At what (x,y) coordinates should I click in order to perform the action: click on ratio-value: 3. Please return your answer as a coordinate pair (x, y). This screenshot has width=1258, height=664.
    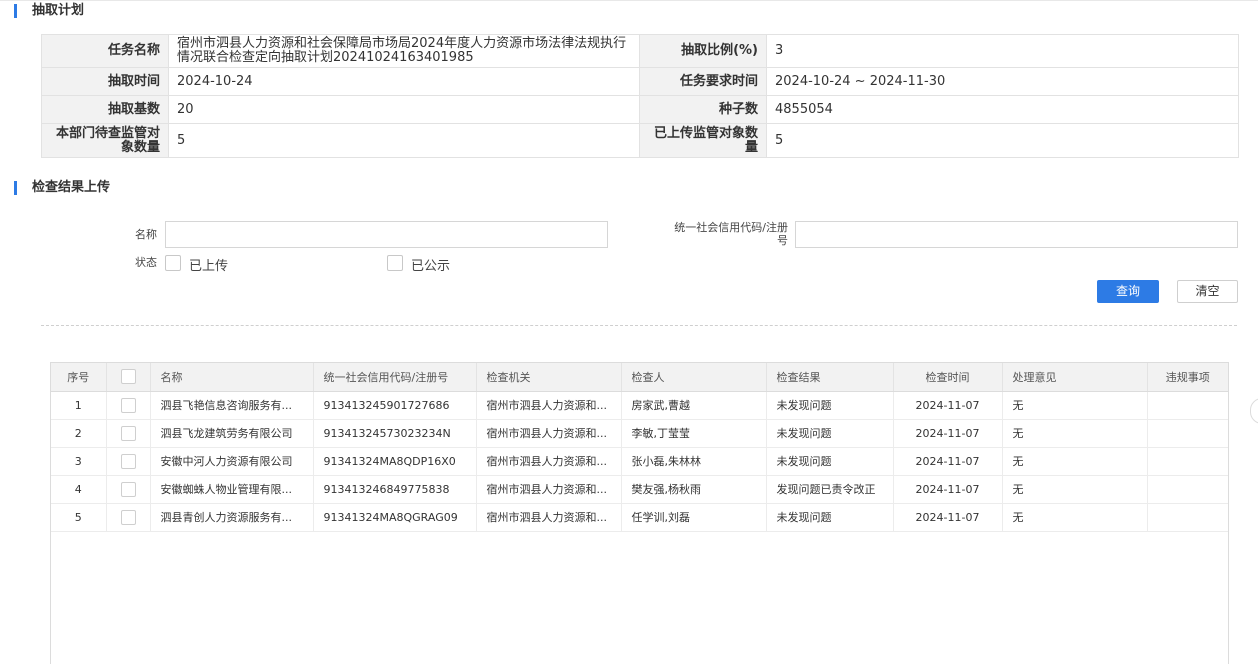
    Looking at the image, I should click on (1002, 51).